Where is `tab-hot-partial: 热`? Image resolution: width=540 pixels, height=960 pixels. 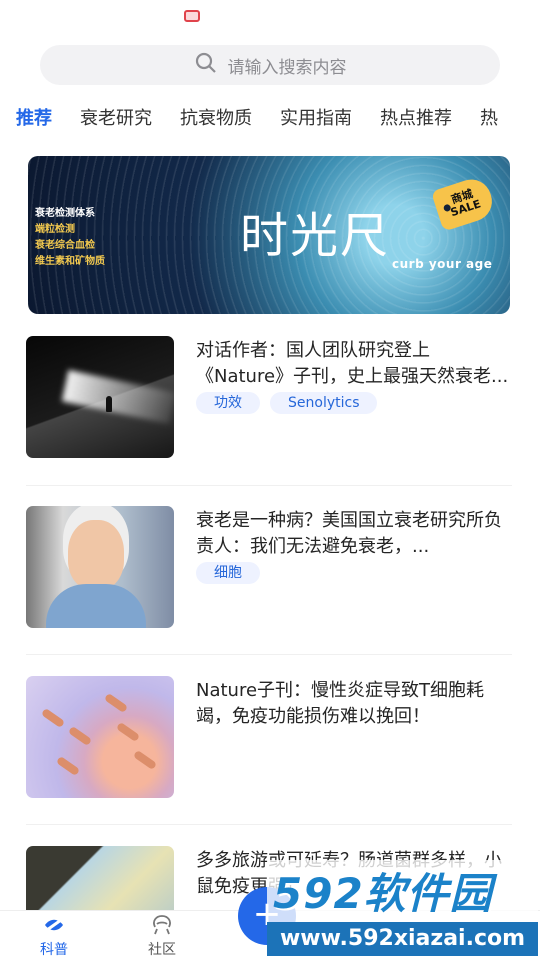 tab-hot-partial: 热 is located at coordinates (489, 125).